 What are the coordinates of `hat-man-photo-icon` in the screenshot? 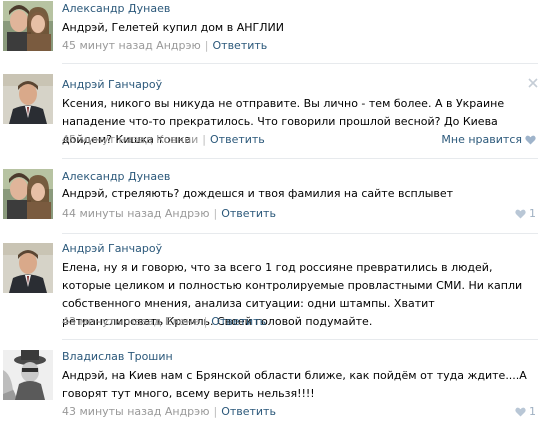 It's located at (28, 375).